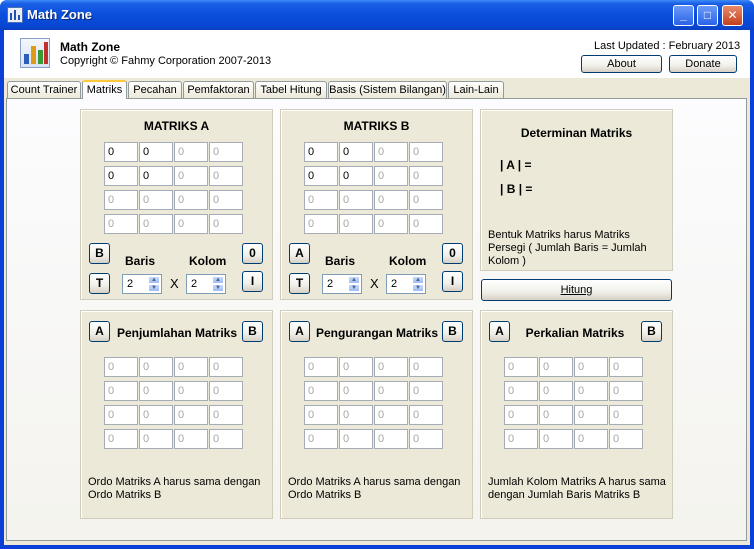 Image resolution: width=754 pixels, height=549 pixels. What do you see at coordinates (391, 224) in the screenshot?
I see `matriks-b-cell-r3c2: 0` at bounding box center [391, 224].